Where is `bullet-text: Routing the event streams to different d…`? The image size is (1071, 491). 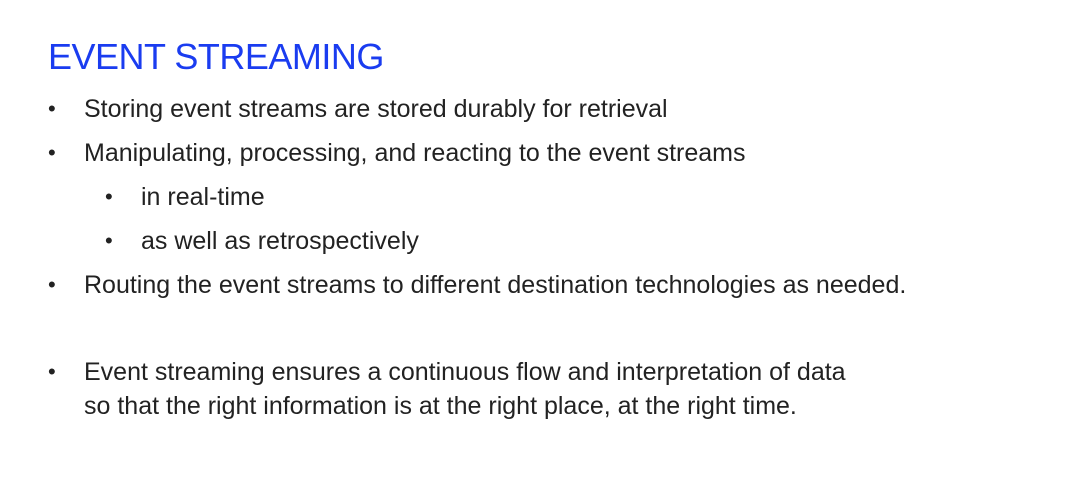 bullet-text: Routing the event streams to different d… is located at coordinates (495, 285).